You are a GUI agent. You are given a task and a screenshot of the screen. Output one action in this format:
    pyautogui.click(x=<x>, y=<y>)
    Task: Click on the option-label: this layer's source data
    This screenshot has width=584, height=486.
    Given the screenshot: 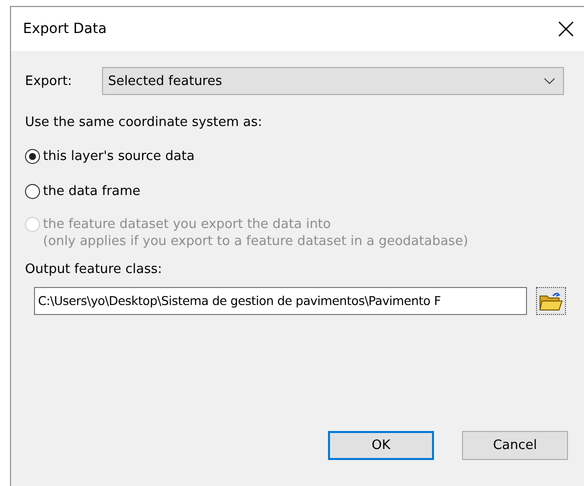 What is the action you would take?
    pyautogui.click(x=119, y=156)
    